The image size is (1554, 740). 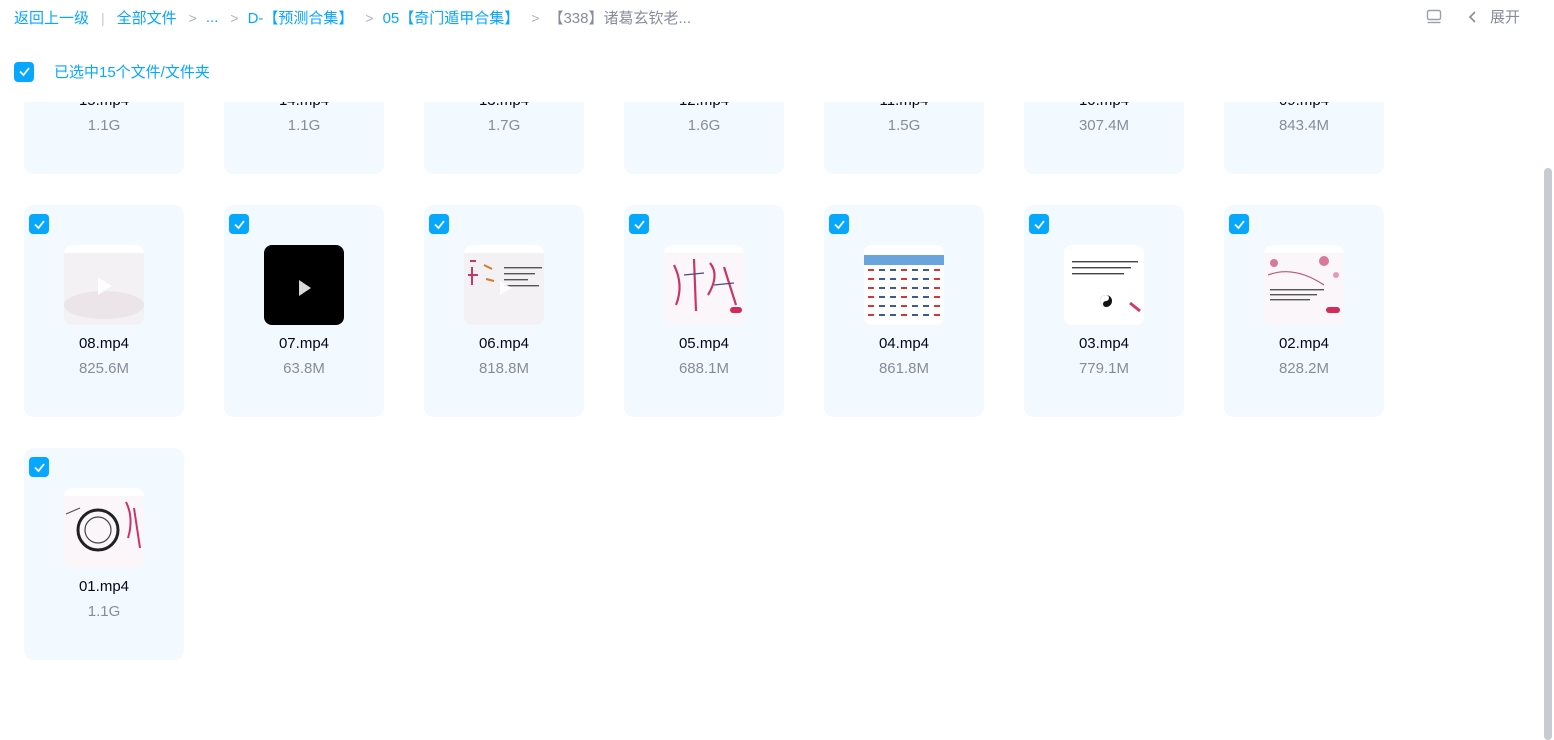 I want to click on file-name: 12.mp4, so click(x=704, y=105).